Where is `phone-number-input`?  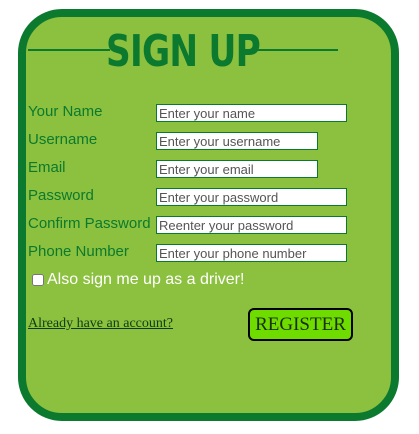
phone-number-input is located at coordinates (251, 253).